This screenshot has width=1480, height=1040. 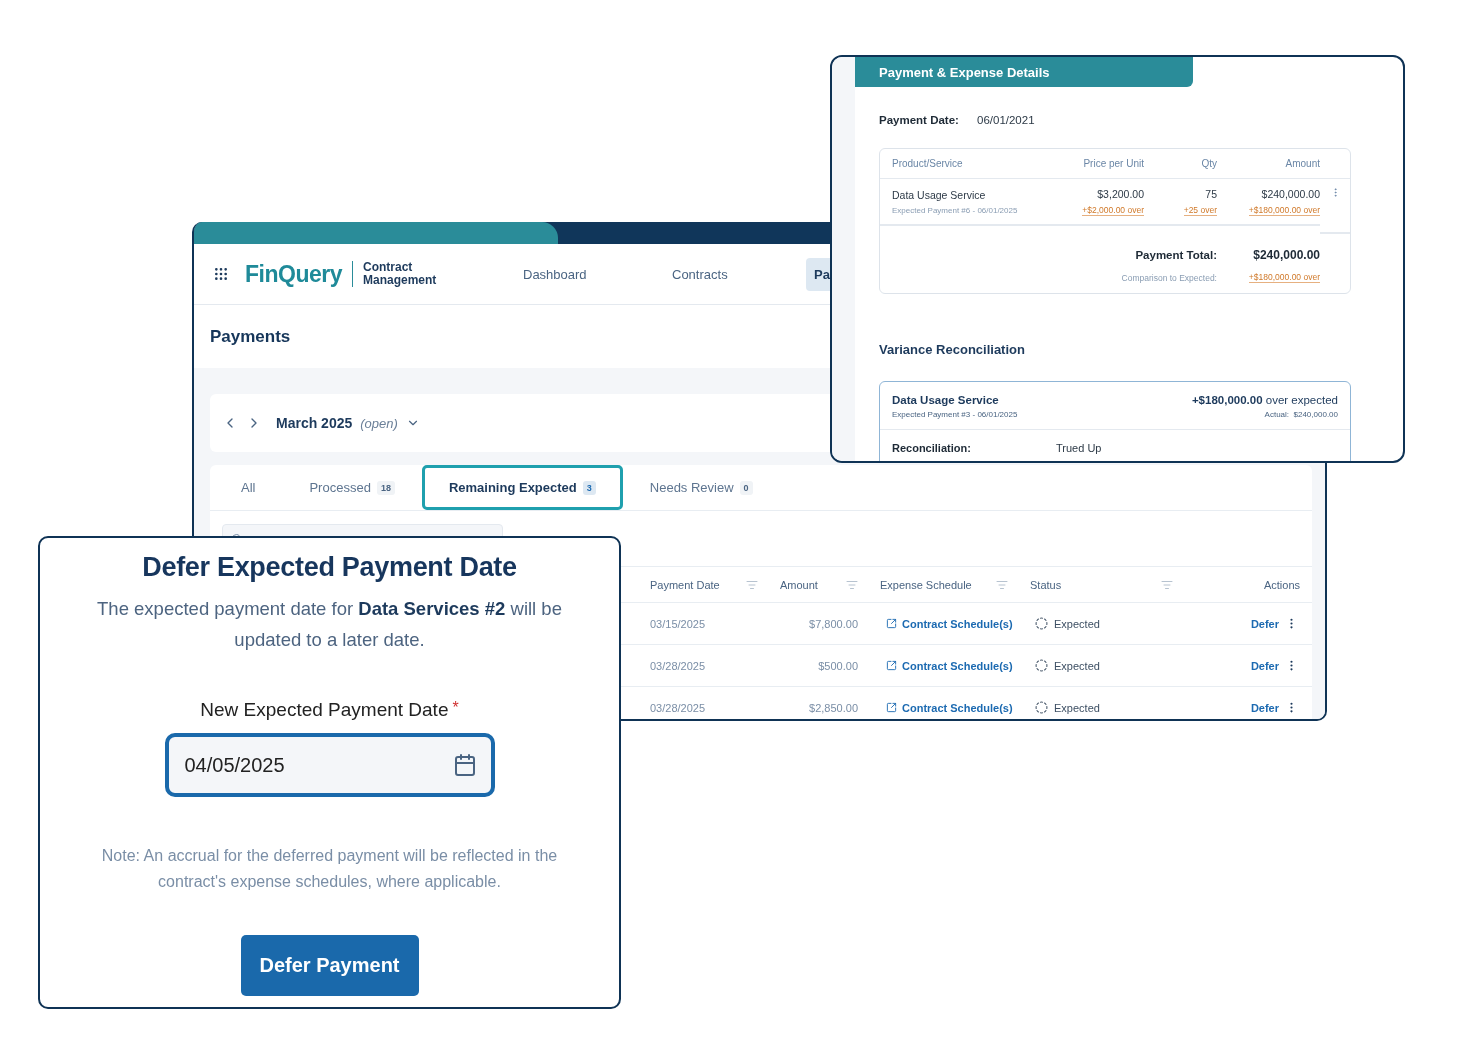 I want to click on details-title: Payment & Expense Details, so click(x=964, y=72).